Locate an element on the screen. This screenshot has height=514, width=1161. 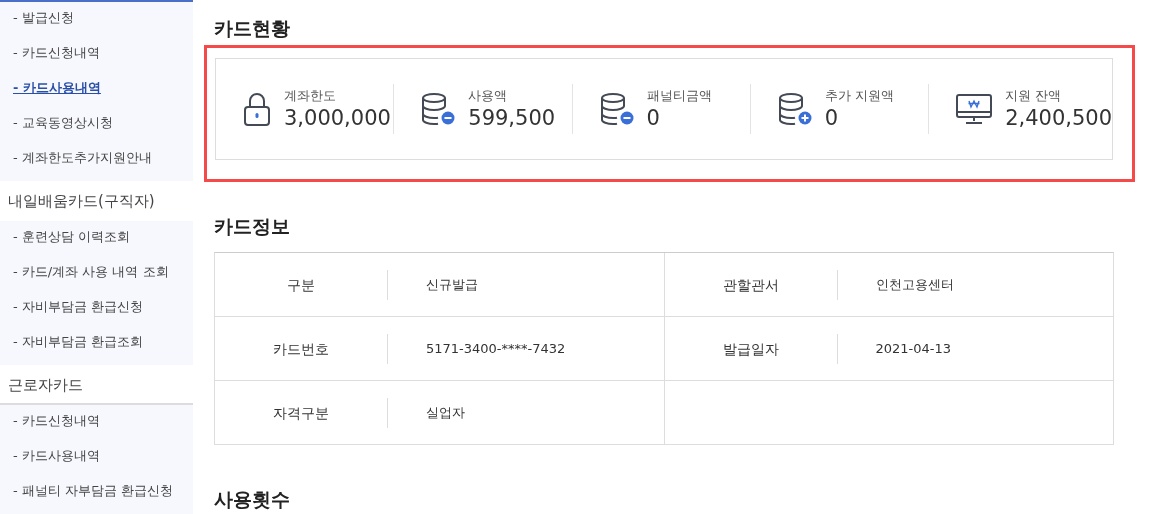
table-header-cell: 카드번호 is located at coordinates (301, 348).